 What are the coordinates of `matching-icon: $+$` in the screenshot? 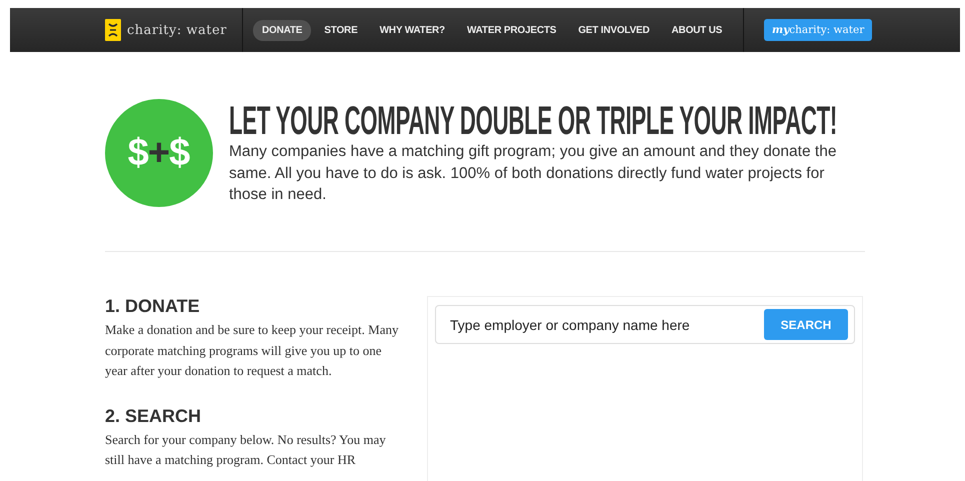 It's located at (159, 153).